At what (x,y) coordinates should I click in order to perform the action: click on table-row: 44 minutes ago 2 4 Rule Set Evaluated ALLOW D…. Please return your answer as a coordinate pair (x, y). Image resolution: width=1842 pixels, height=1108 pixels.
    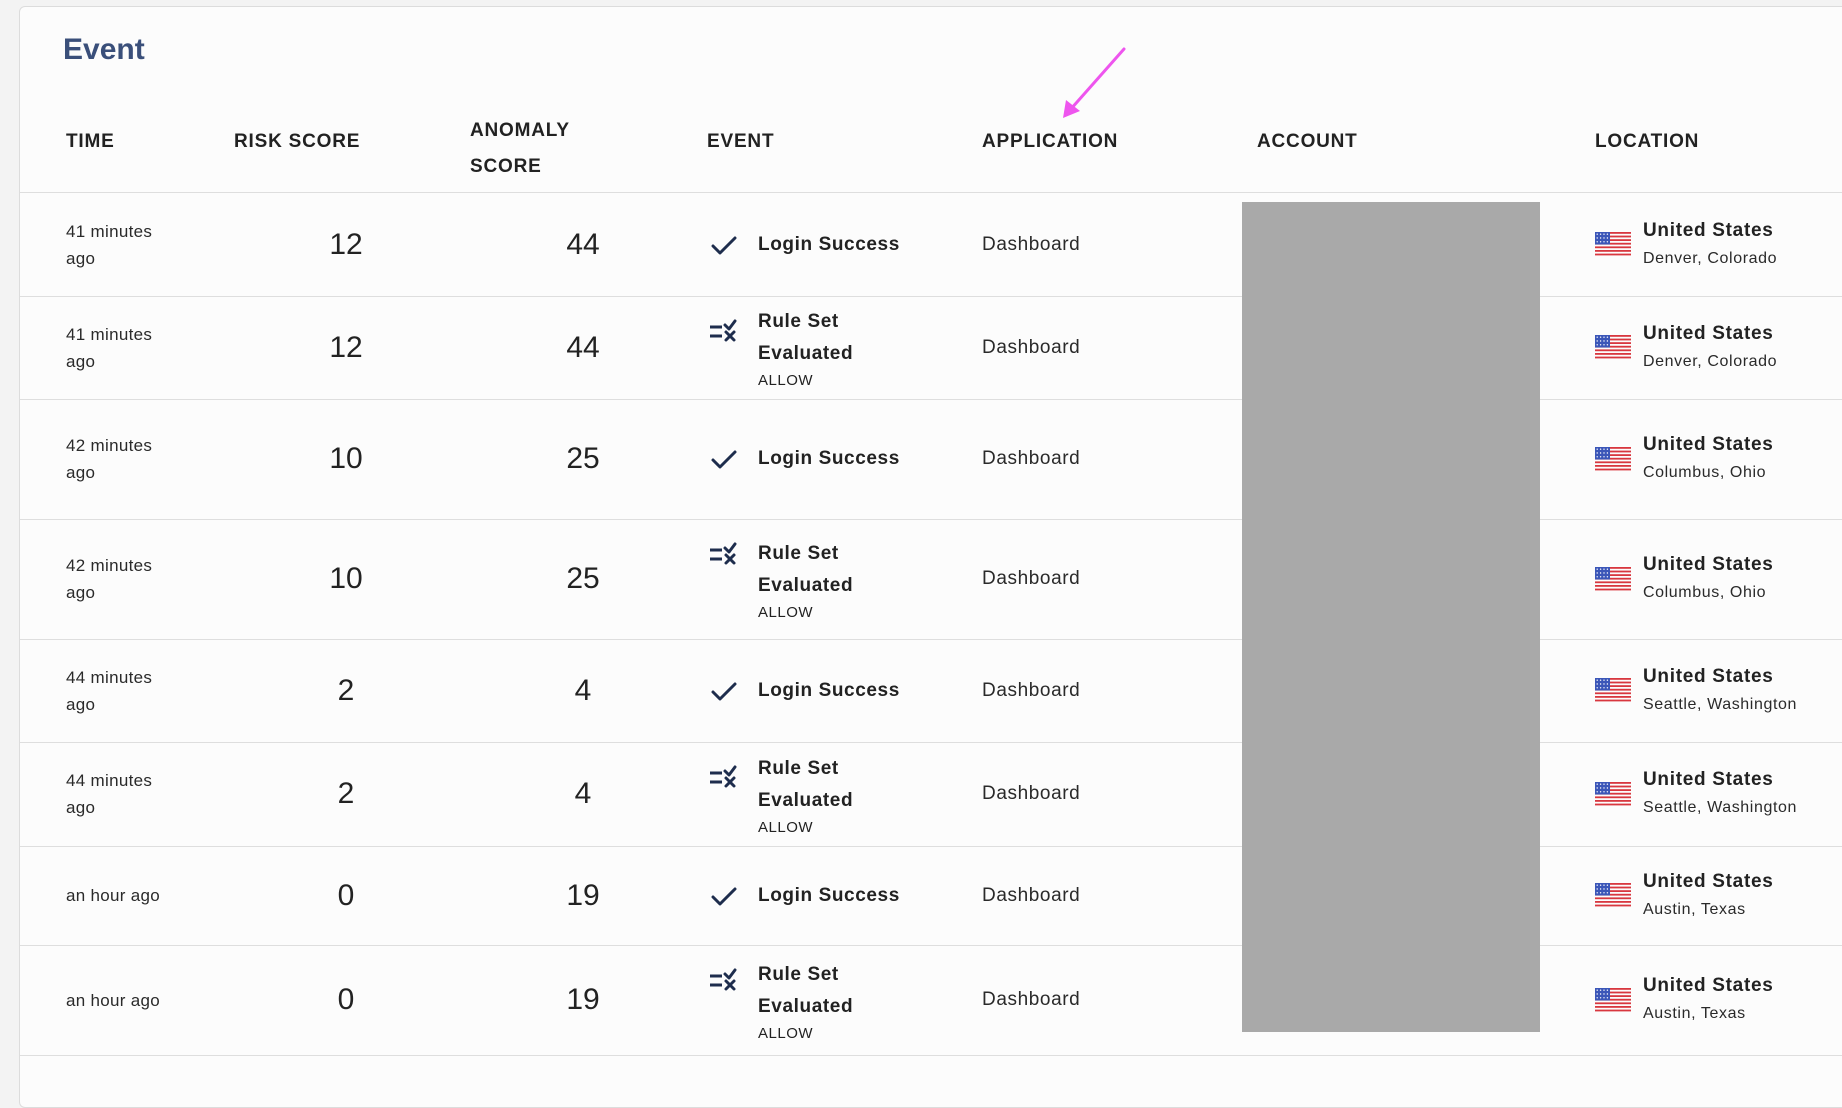
    Looking at the image, I should click on (931, 794).